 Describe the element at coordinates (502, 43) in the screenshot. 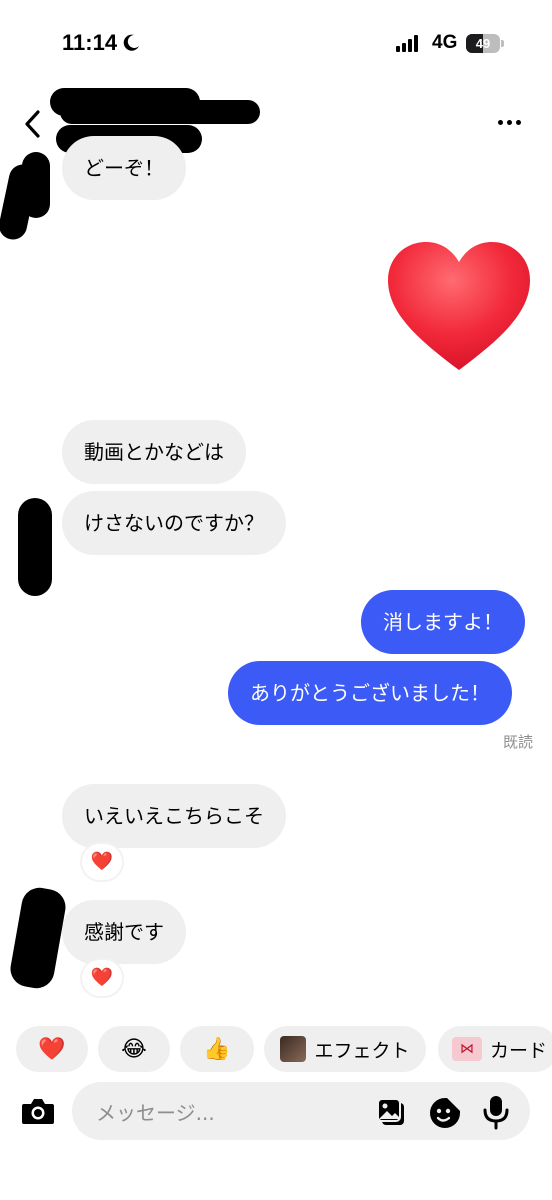

I see `battery-tip` at that location.